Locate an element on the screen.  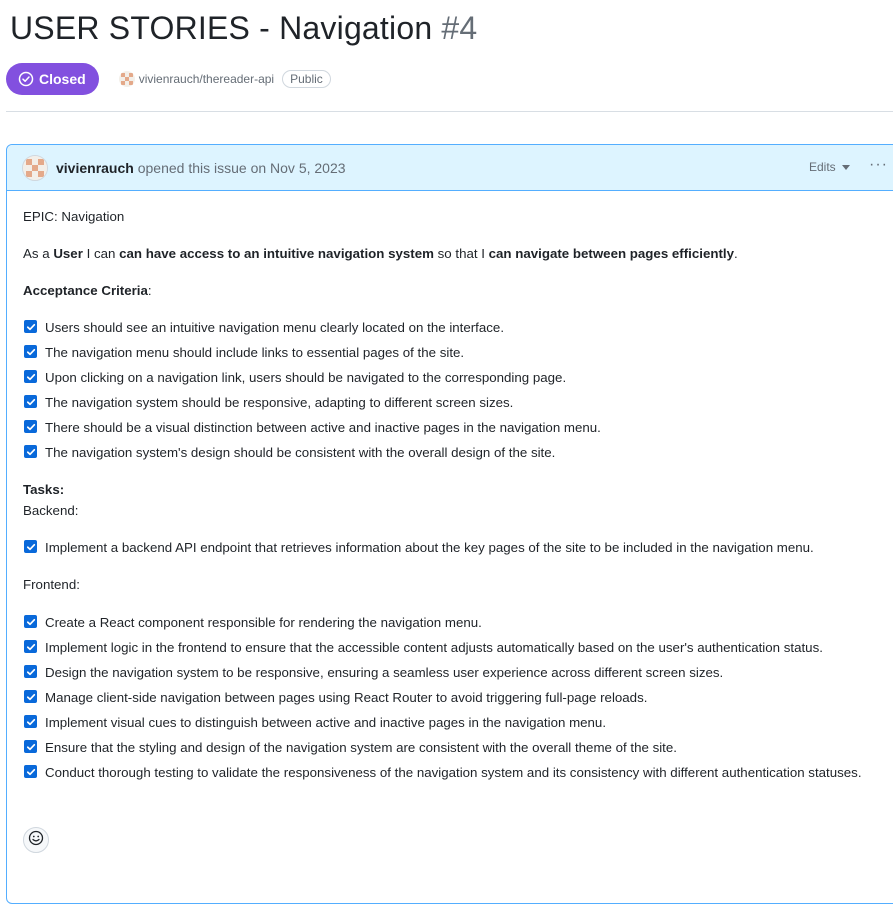
repo-name: vivienrauch/thereader-api is located at coordinates (206, 79).